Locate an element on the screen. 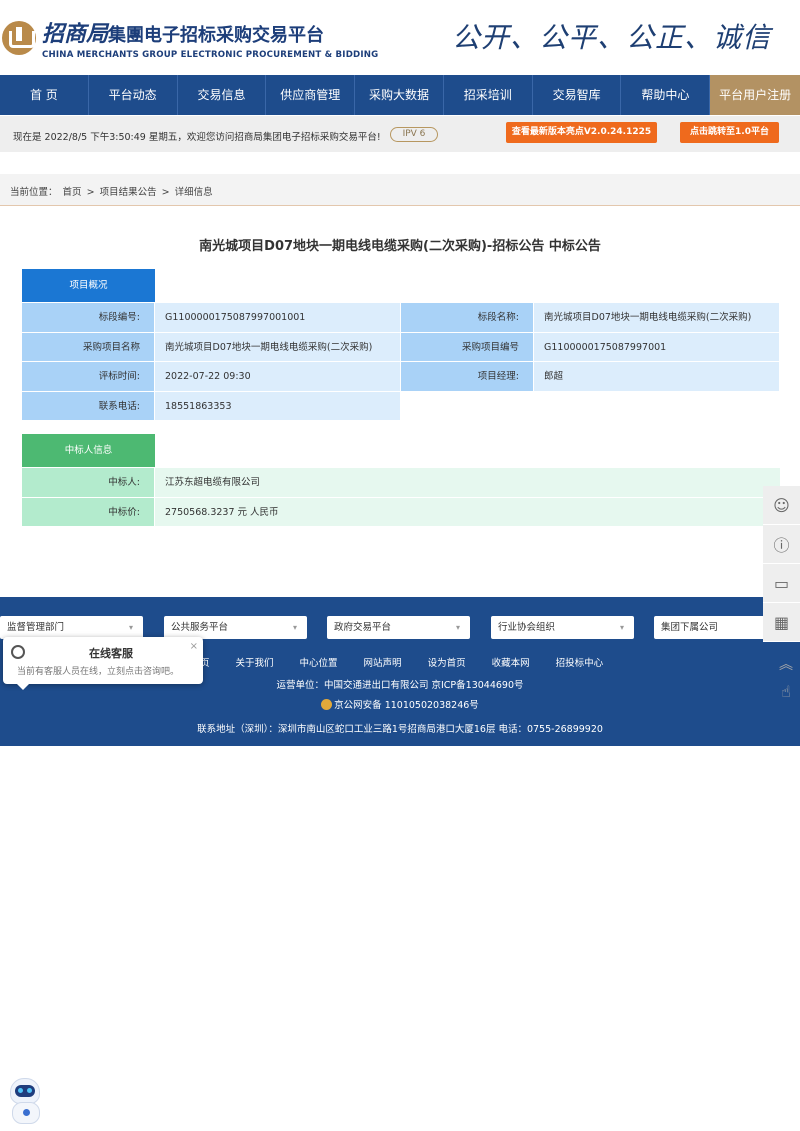 The width and height of the screenshot is (800, 1131). eval-time-value: 2022-07-22 09:30 is located at coordinates (278, 376).